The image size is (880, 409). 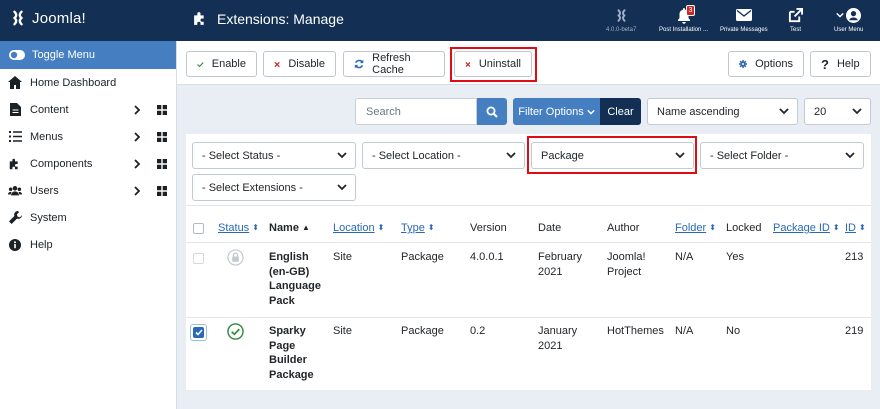 I want to click on clear-button: Clear, so click(x=620, y=111).